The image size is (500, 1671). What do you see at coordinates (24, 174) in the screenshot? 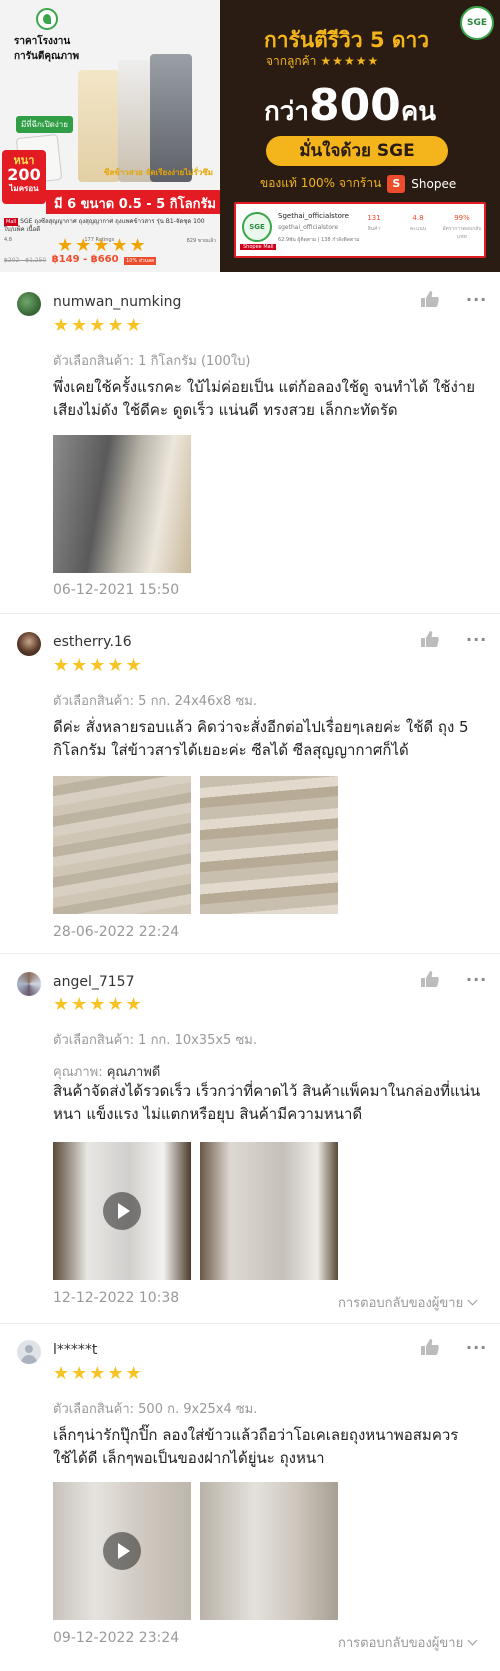
I see `thickness-value: 200` at bounding box center [24, 174].